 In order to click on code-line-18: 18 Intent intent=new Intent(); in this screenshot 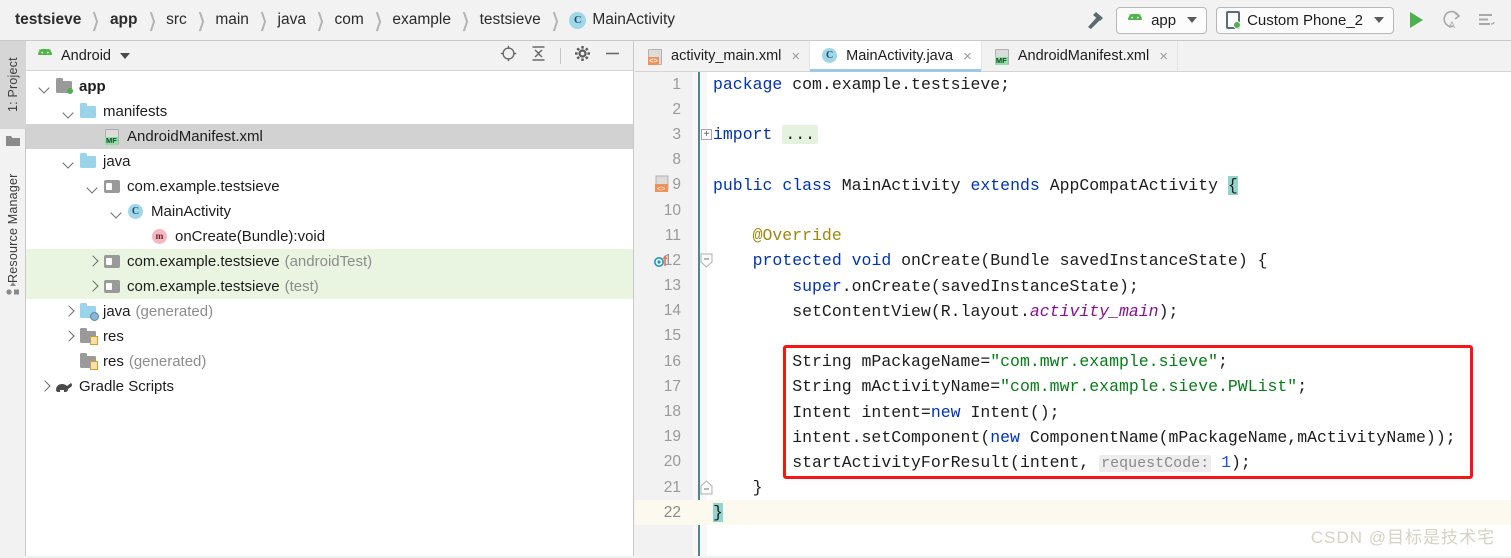, I will do `click(1073, 411)`.